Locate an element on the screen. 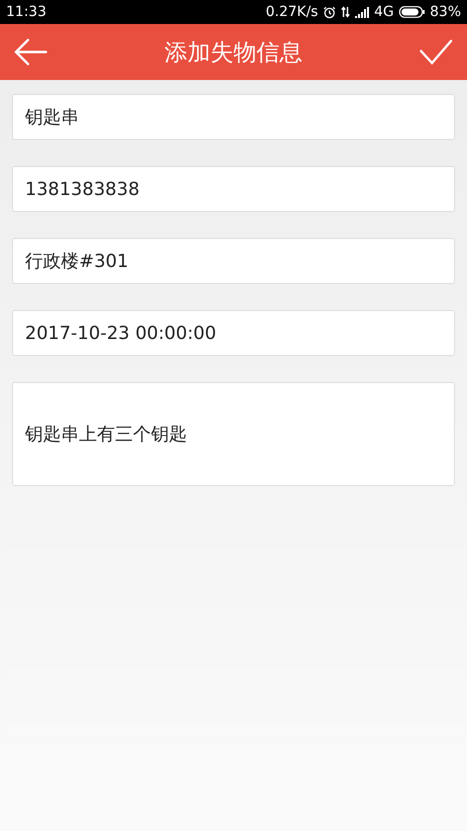 The width and height of the screenshot is (467, 831). input-field: 行政楼#301 is located at coordinates (233, 261).